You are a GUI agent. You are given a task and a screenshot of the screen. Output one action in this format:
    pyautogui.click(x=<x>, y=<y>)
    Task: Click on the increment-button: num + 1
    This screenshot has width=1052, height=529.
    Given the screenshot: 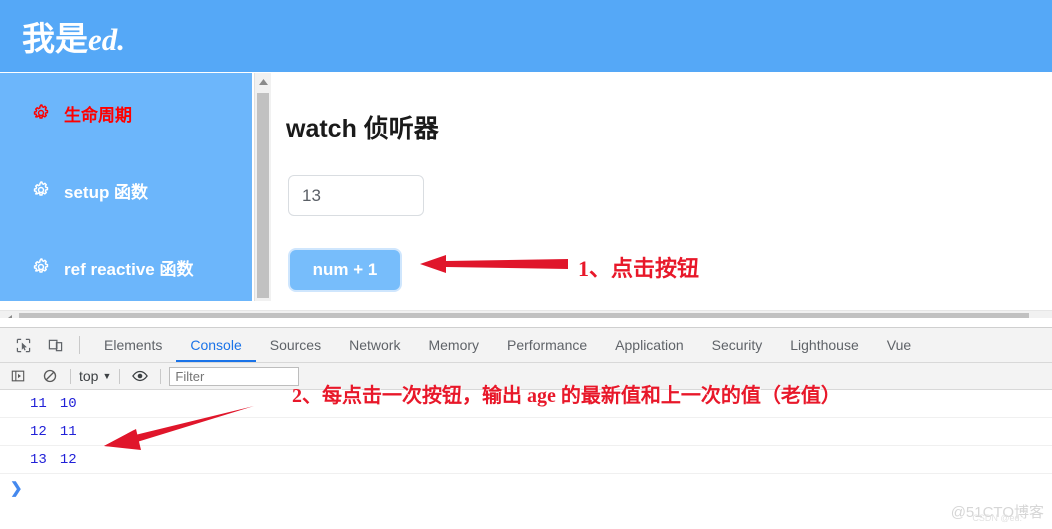 What is the action you would take?
    pyautogui.click(x=345, y=270)
    